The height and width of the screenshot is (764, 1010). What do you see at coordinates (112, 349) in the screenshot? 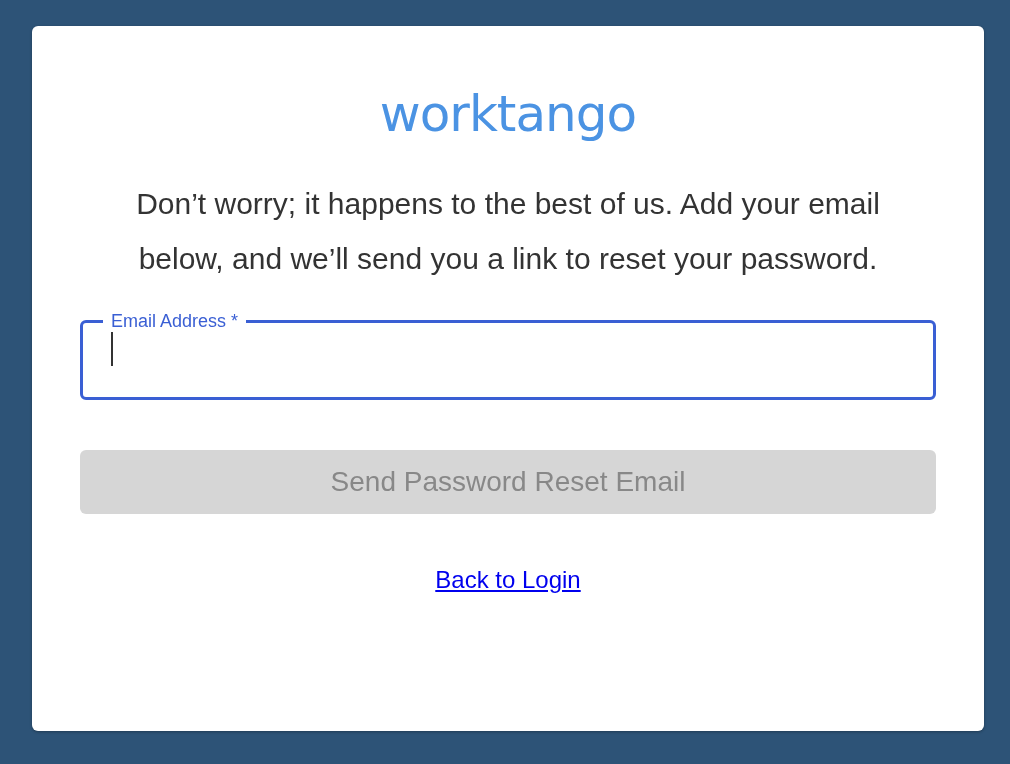
I see `text-cursor` at bounding box center [112, 349].